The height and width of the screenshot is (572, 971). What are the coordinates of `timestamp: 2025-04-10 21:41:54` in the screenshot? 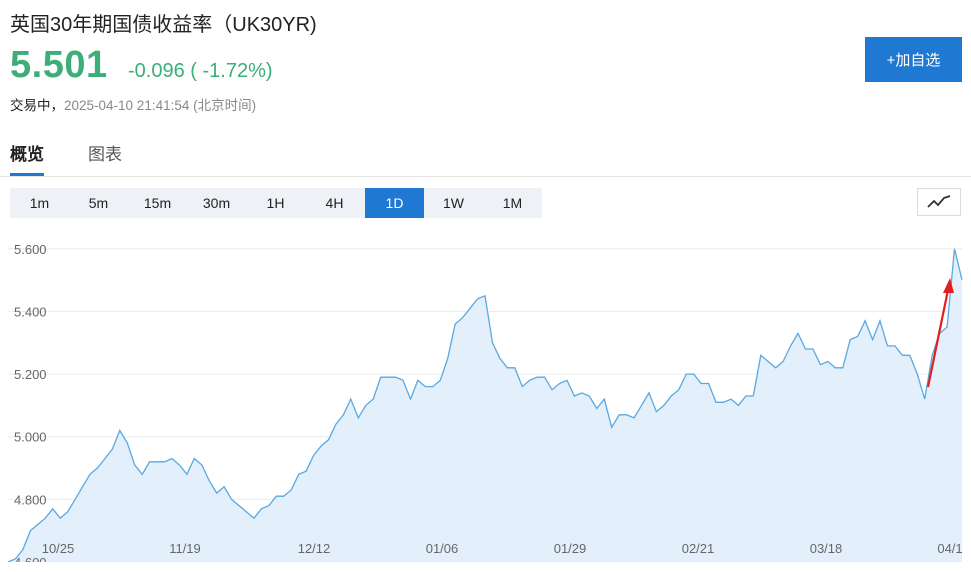 It's located at (127, 105).